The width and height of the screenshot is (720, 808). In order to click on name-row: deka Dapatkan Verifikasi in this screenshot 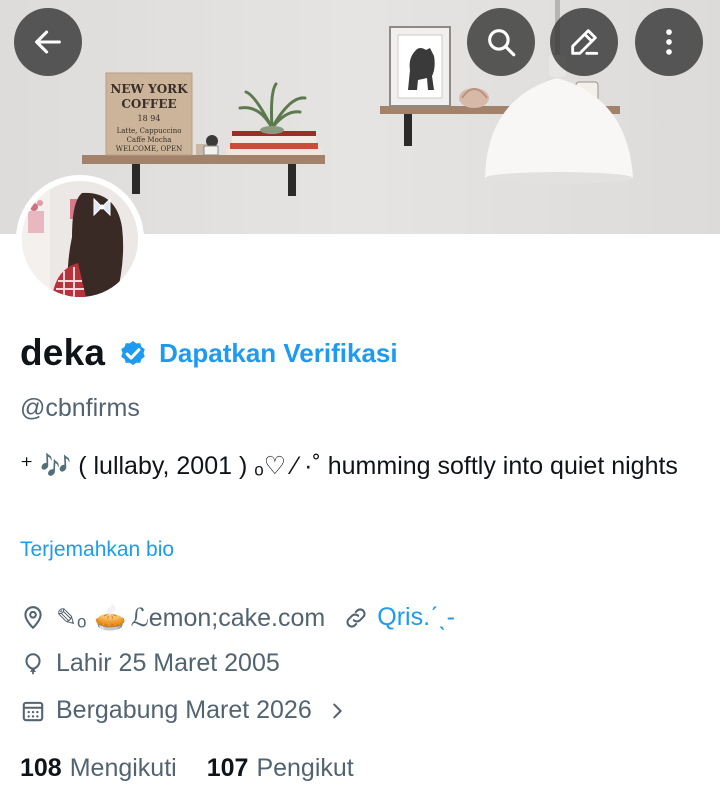, I will do `click(209, 353)`.